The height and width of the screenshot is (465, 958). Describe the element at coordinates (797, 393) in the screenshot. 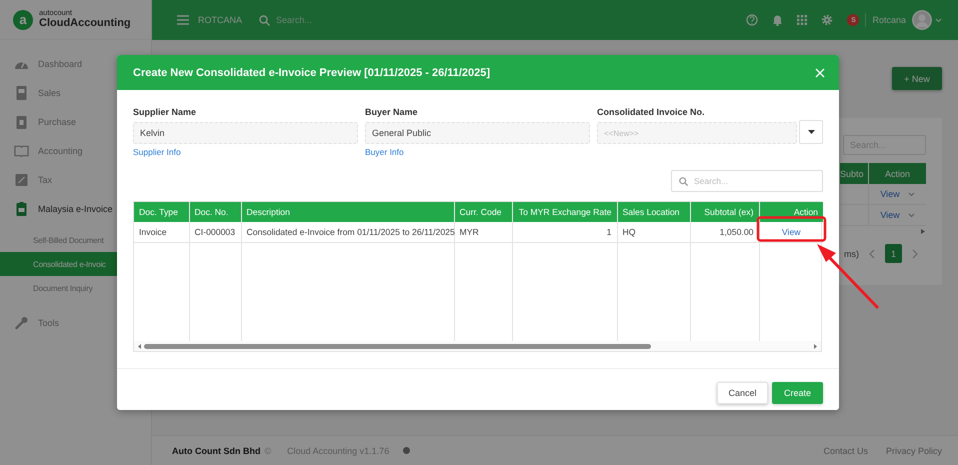

I see `create-button: Create` at that location.